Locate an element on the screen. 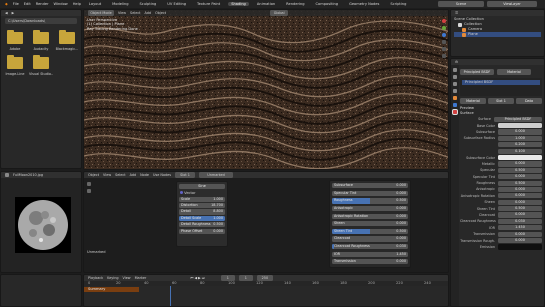 Image resolution: width=545 pixels, height=307 pixels. shader-add-menu: Add is located at coordinates (133, 175).